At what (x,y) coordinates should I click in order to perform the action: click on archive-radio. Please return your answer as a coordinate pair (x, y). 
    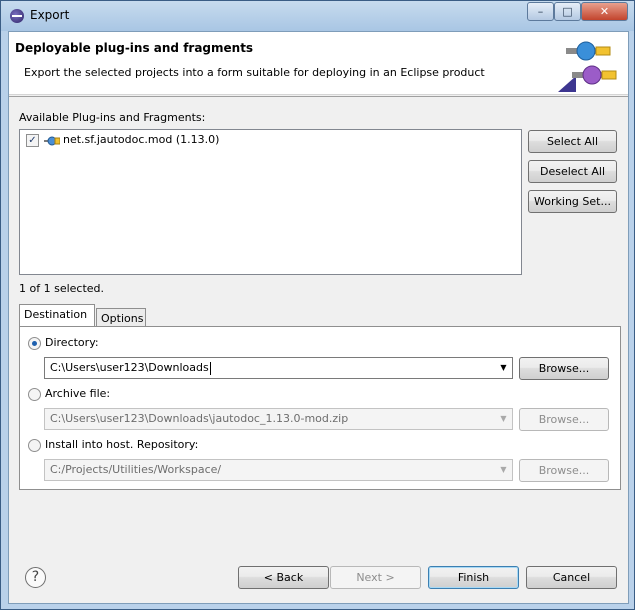
    Looking at the image, I should click on (34, 394).